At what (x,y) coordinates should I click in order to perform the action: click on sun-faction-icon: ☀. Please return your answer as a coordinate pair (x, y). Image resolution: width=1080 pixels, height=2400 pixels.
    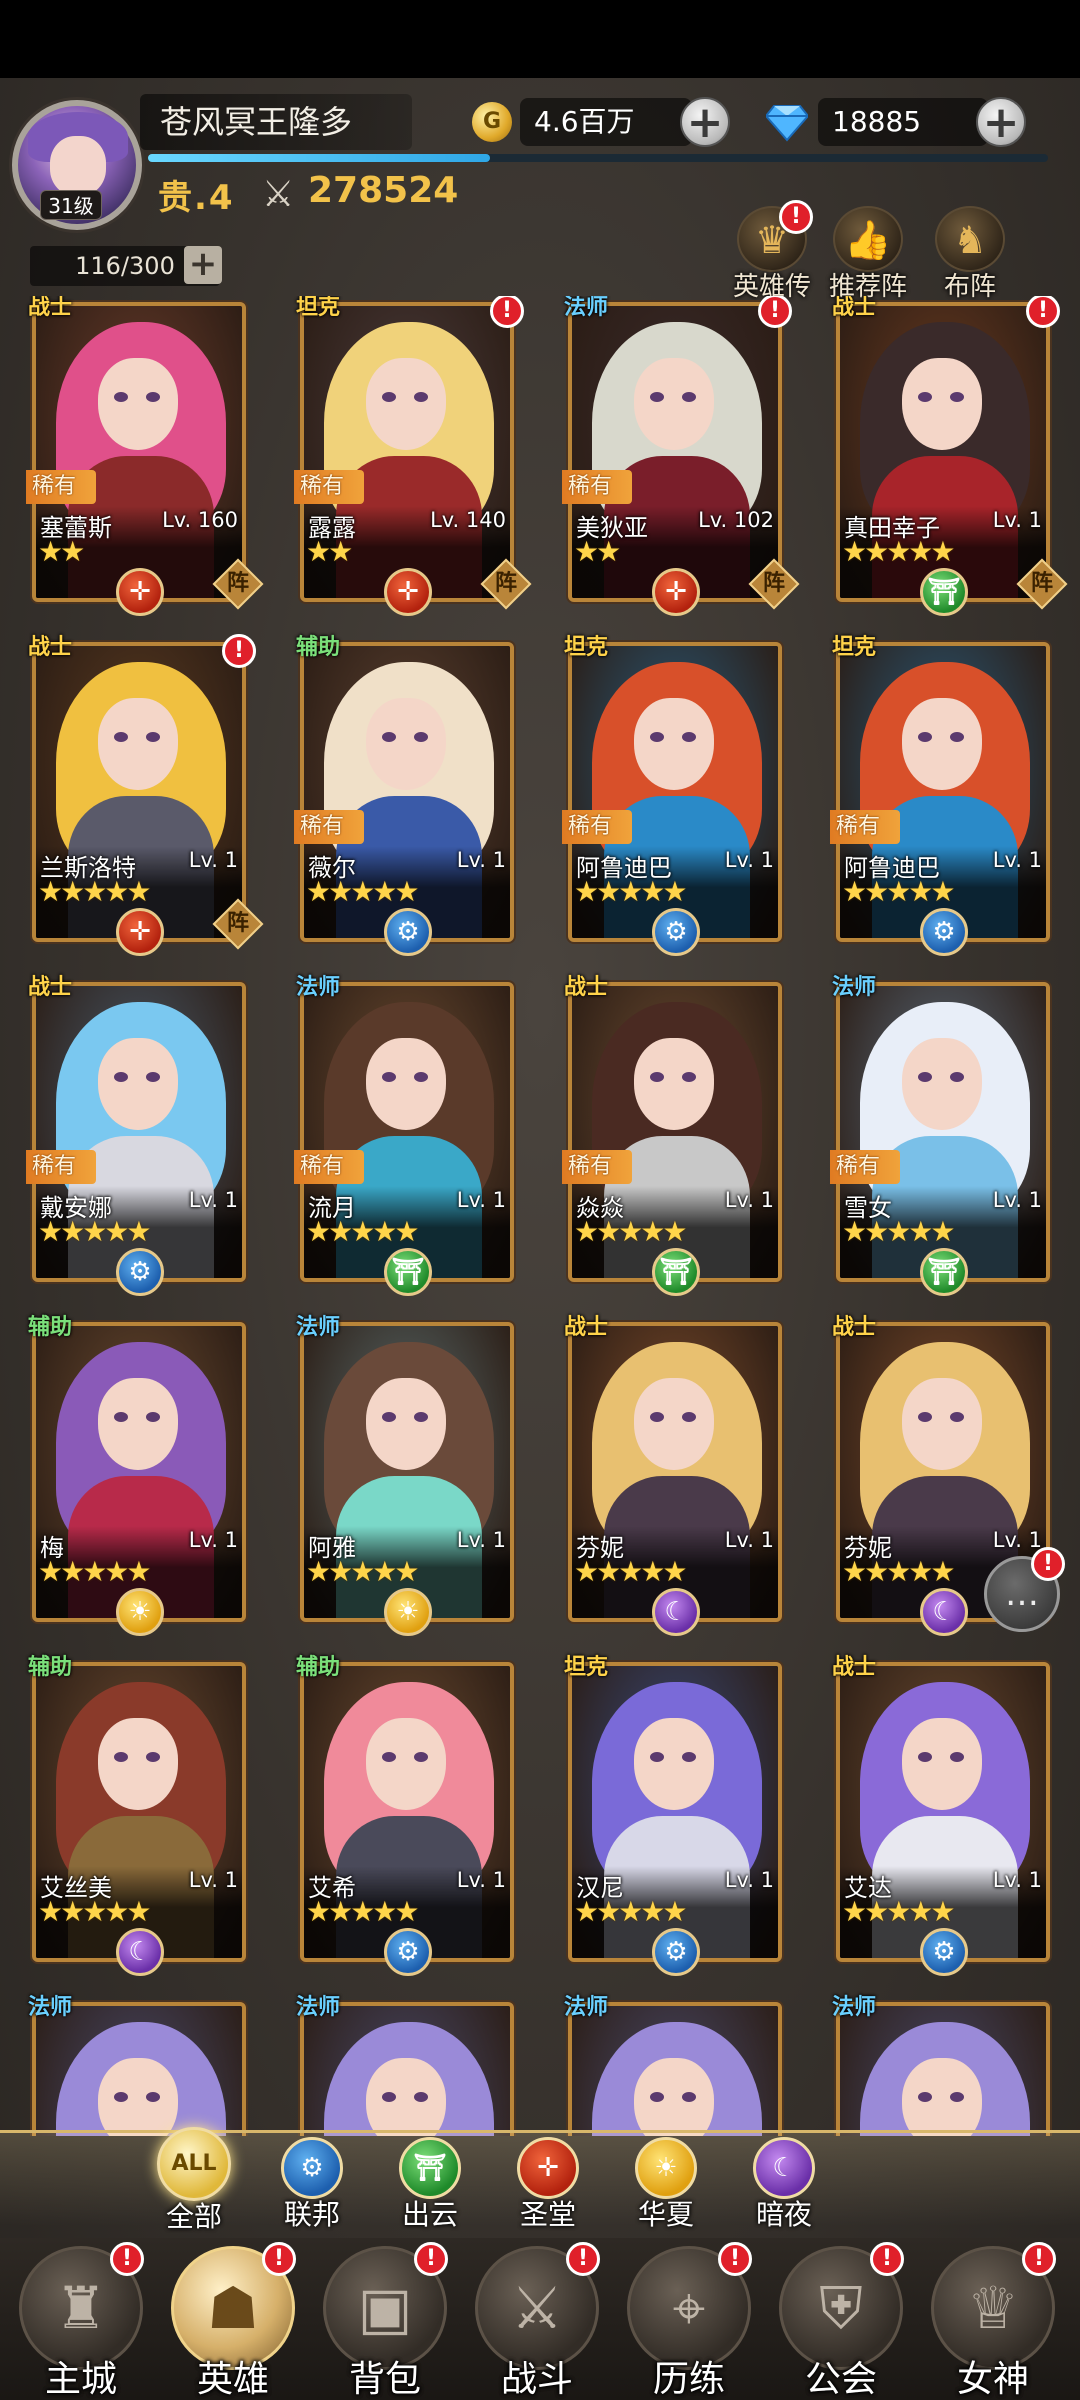
    Looking at the image, I should click on (666, 2168).